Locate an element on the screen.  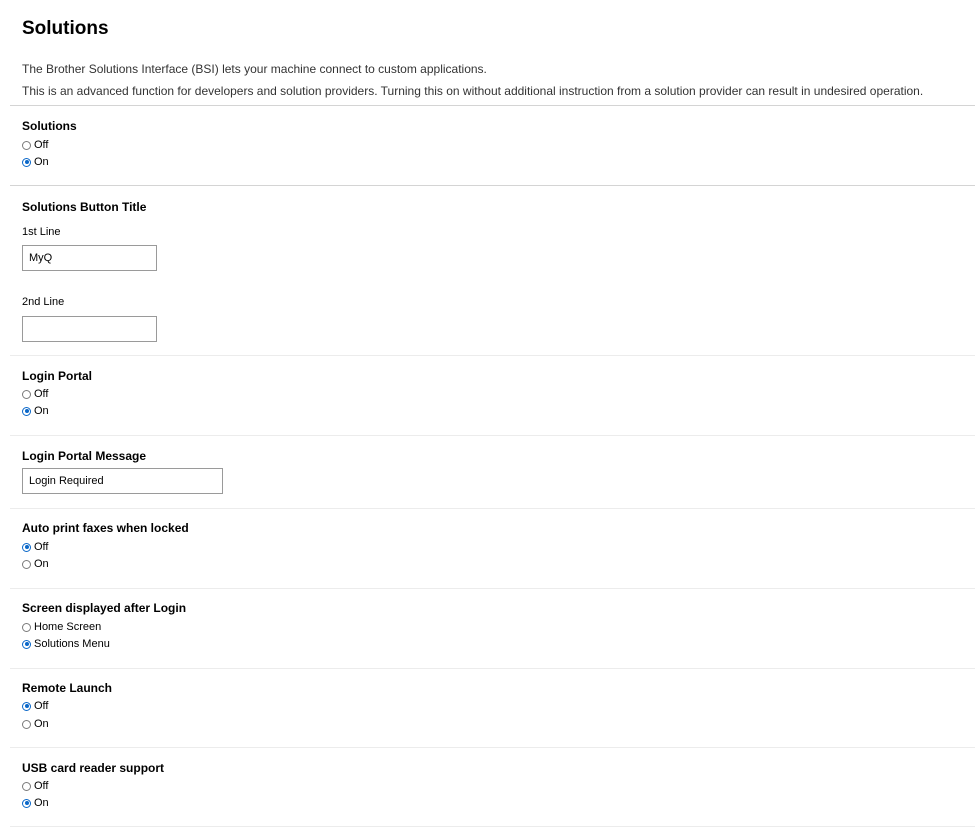
login-portal-radio-off: Off is located at coordinates (35, 394).